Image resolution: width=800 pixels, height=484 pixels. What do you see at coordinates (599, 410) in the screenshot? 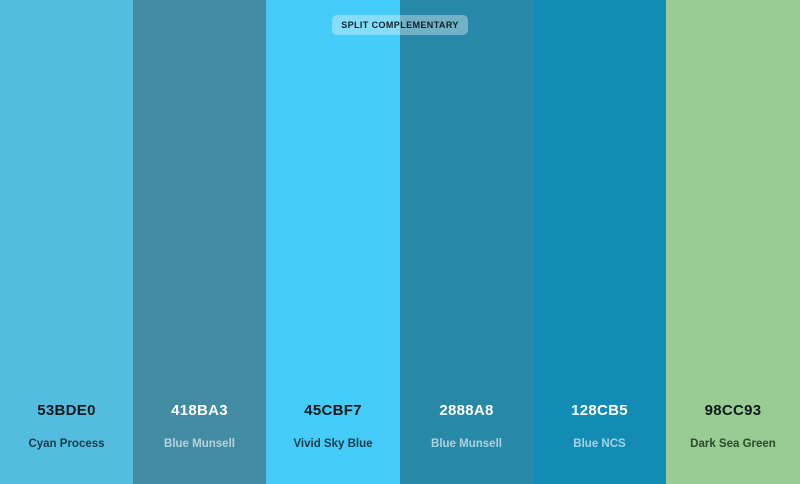
I see `swatch-hex-code: 128CB5` at bounding box center [599, 410].